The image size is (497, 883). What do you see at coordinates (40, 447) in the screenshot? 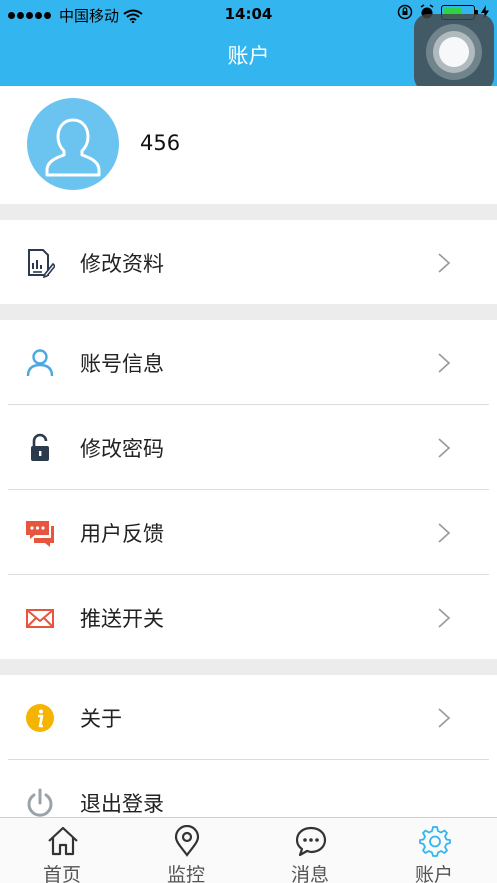
I see `lock-icon` at bounding box center [40, 447].